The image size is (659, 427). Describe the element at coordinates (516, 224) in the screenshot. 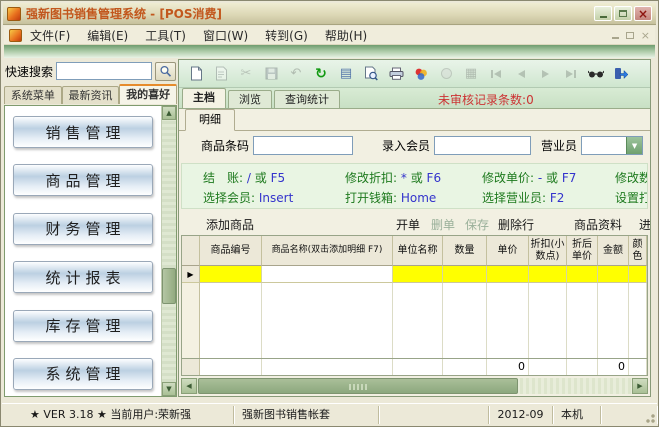

I see `delete-row-button: 删除行` at that location.